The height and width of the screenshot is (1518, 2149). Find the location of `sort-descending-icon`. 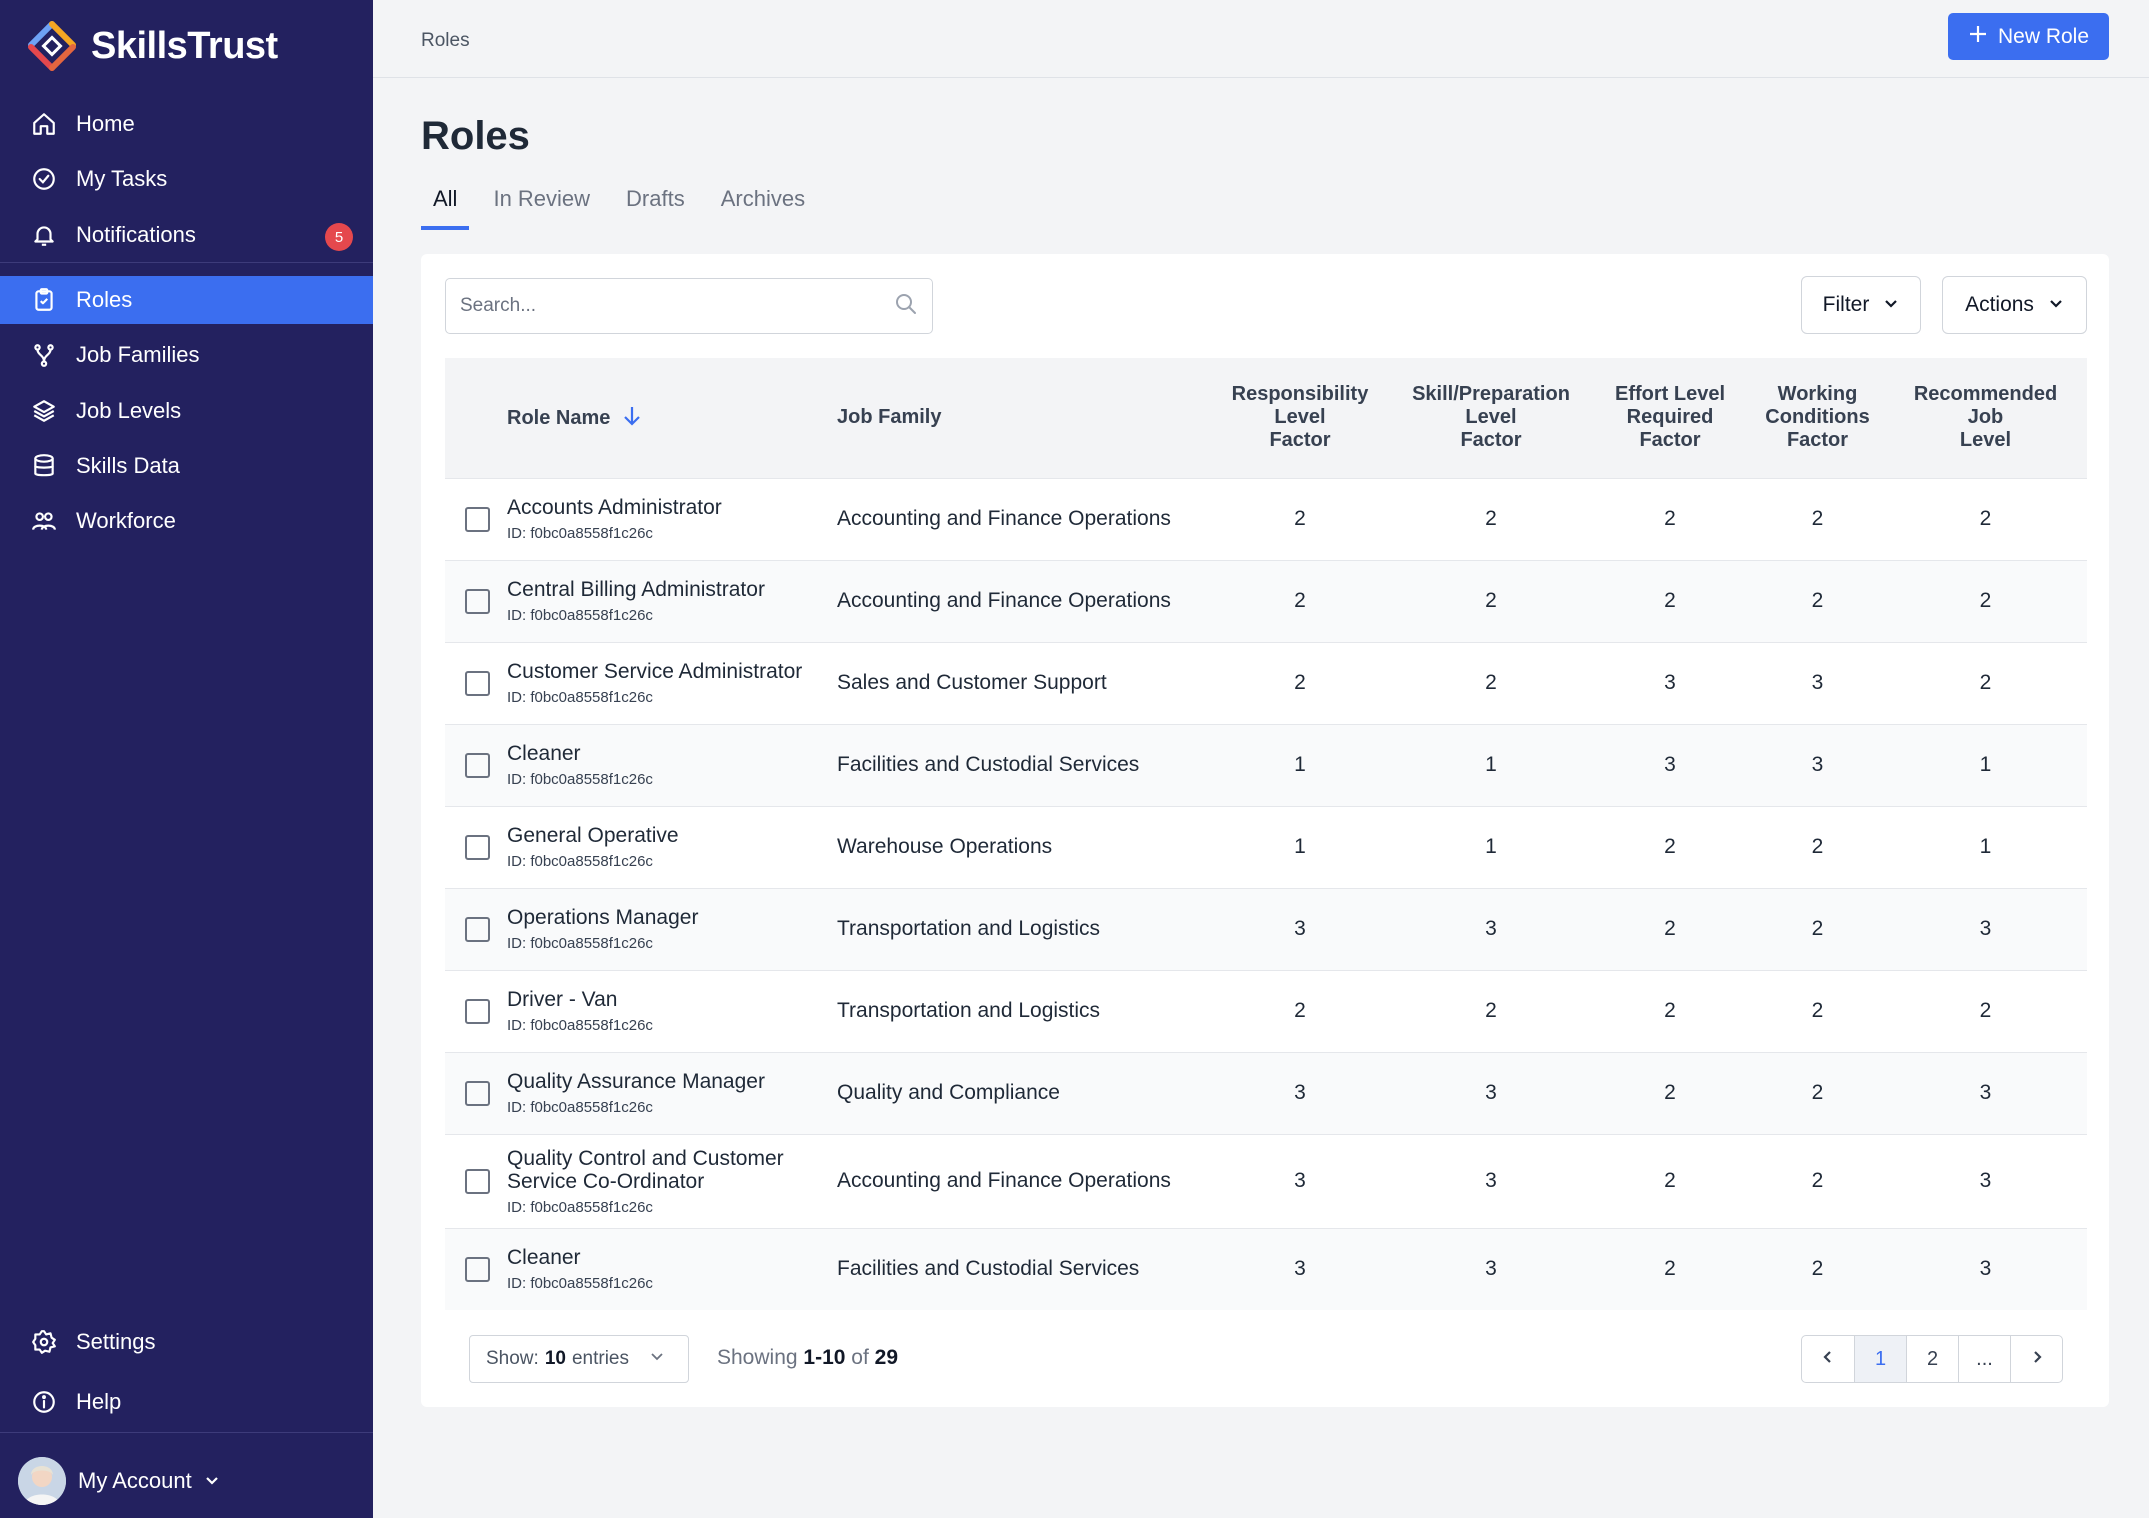

sort-descending-icon is located at coordinates (629, 418).